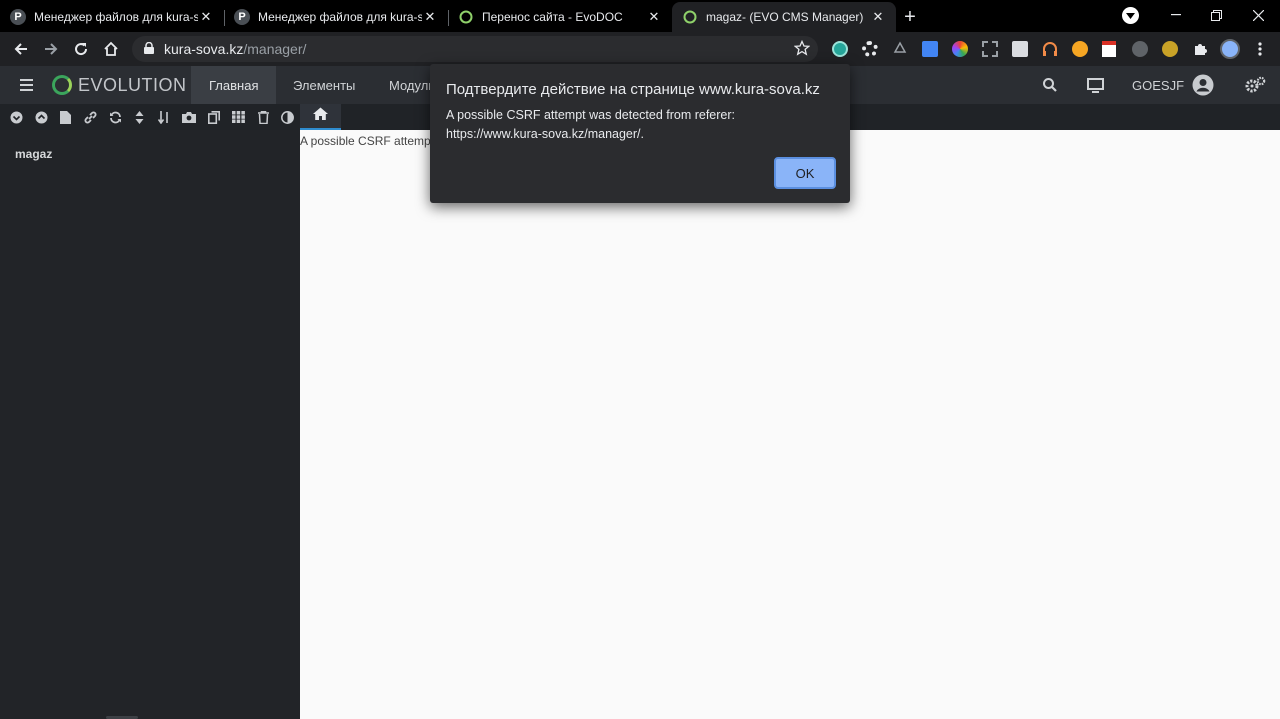 The image size is (1280, 719). Describe the element at coordinates (275, 49) in the screenshot. I see `url-path: /manager/` at that location.